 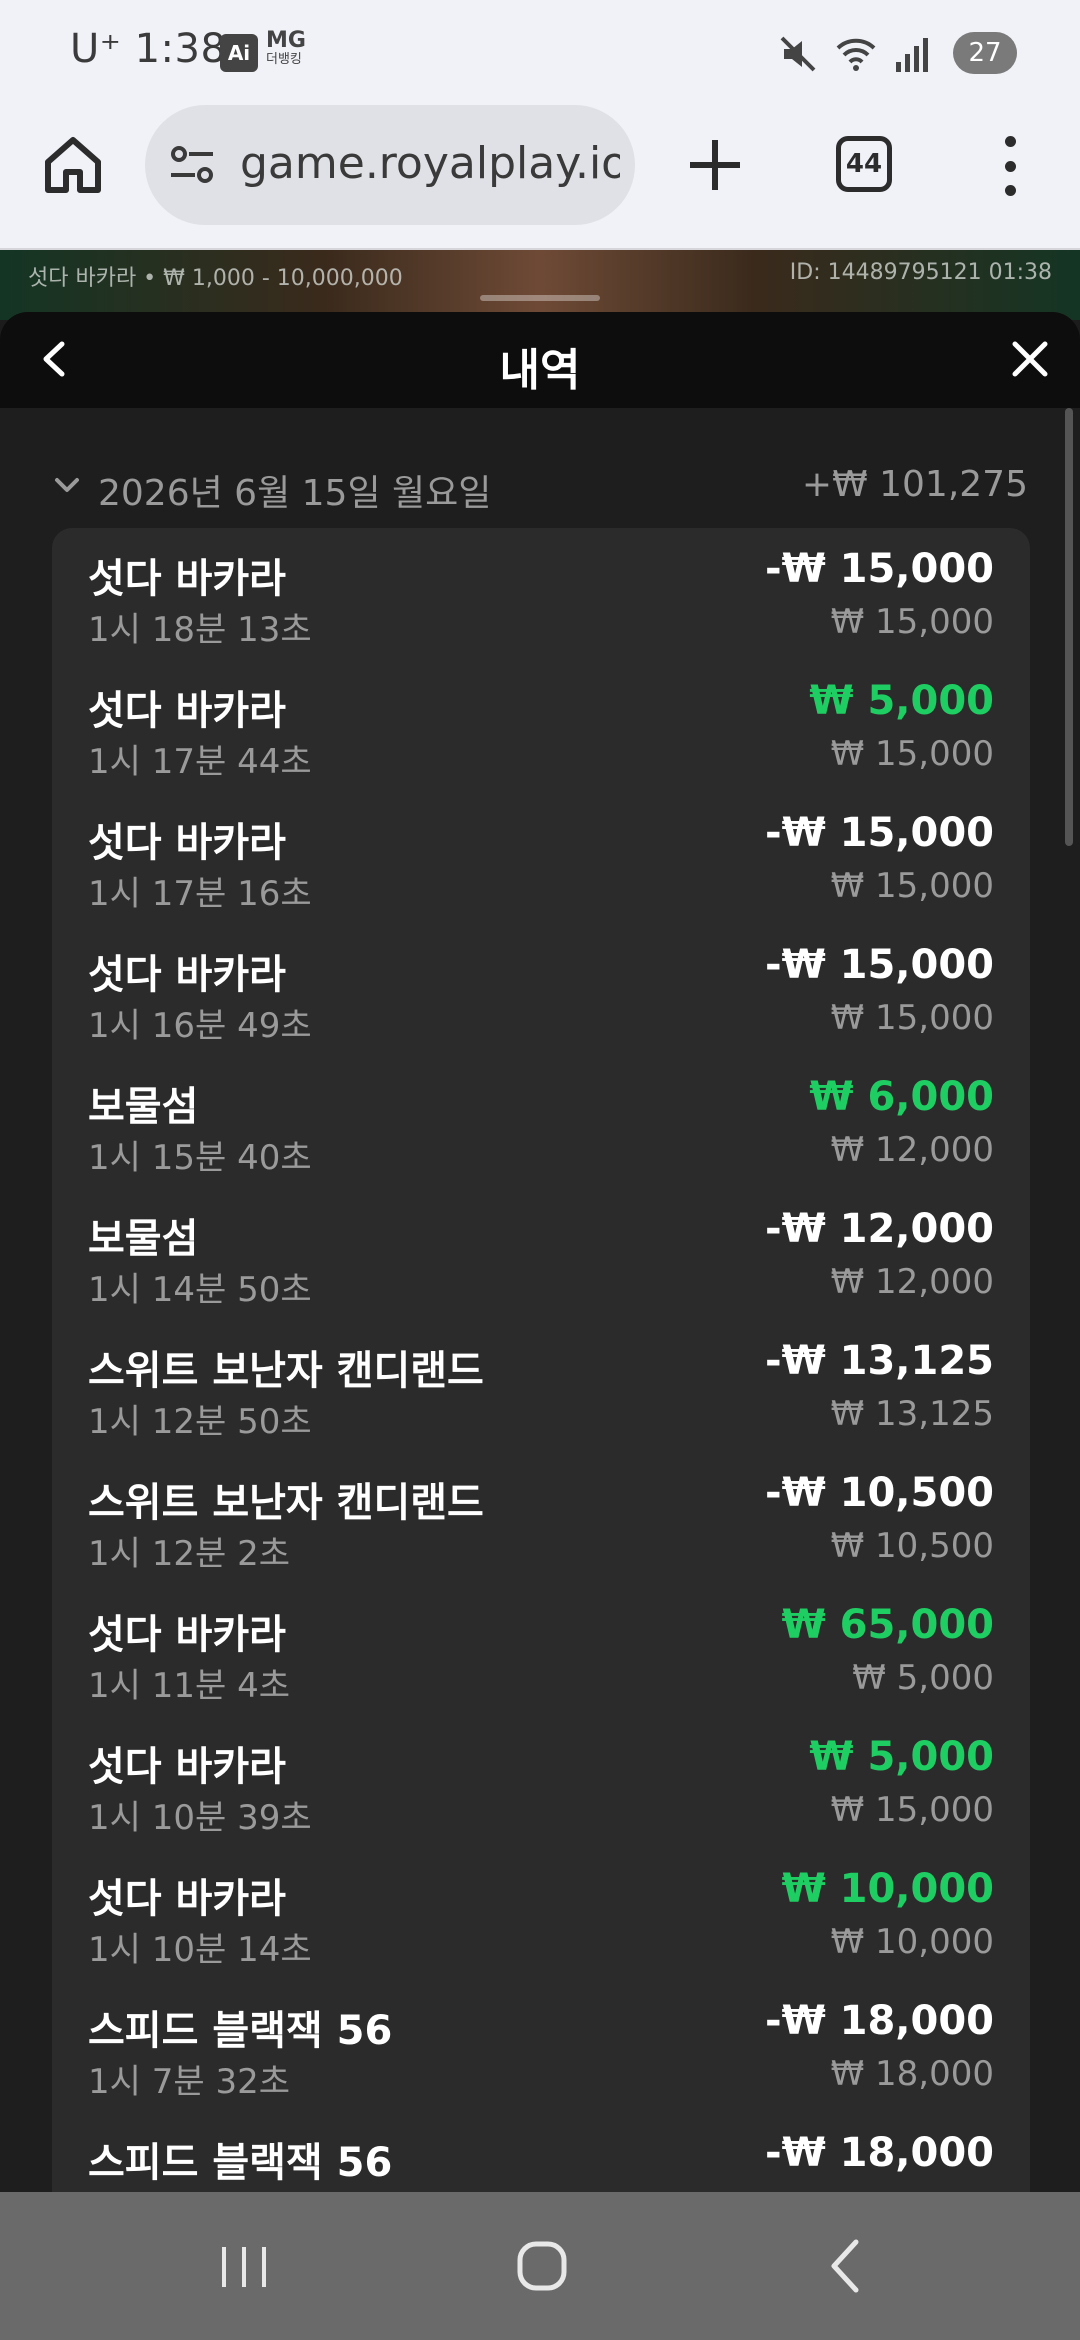 I want to click on tab-switcher-button: 44, so click(x=864, y=164).